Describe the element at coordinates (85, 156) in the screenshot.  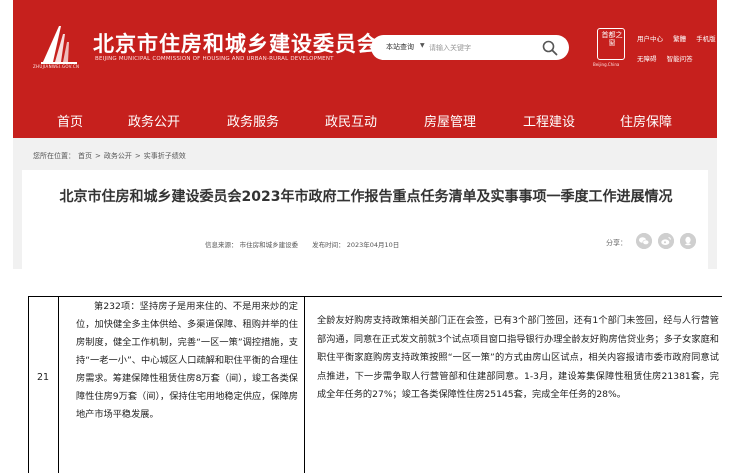
I see `breadcrumb-item-home: 首页` at that location.